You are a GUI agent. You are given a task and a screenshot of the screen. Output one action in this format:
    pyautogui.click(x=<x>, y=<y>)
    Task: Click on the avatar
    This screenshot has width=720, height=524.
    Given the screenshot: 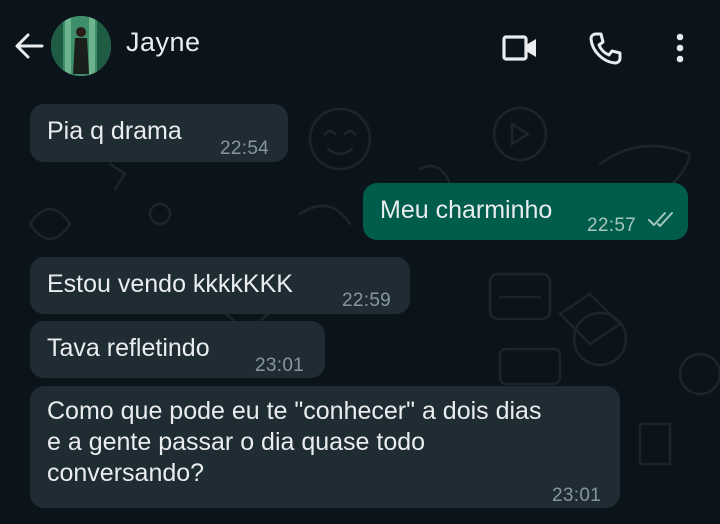 What is the action you would take?
    pyautogui.click(x=81, y=46)
    